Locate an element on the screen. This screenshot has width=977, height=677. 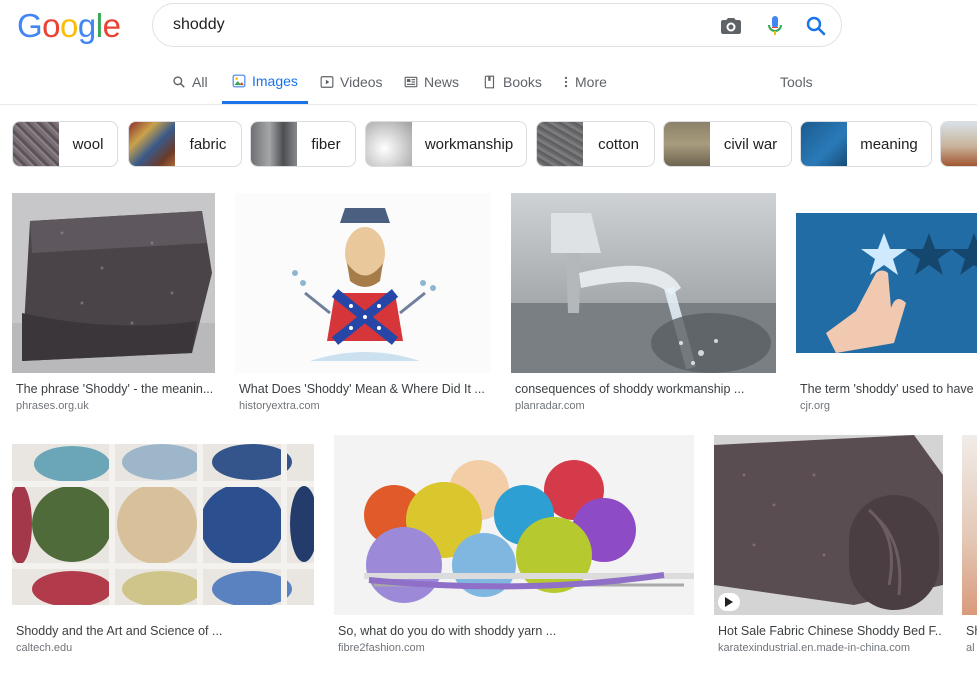
chip-more-partial is located at coordinates (958, 144).